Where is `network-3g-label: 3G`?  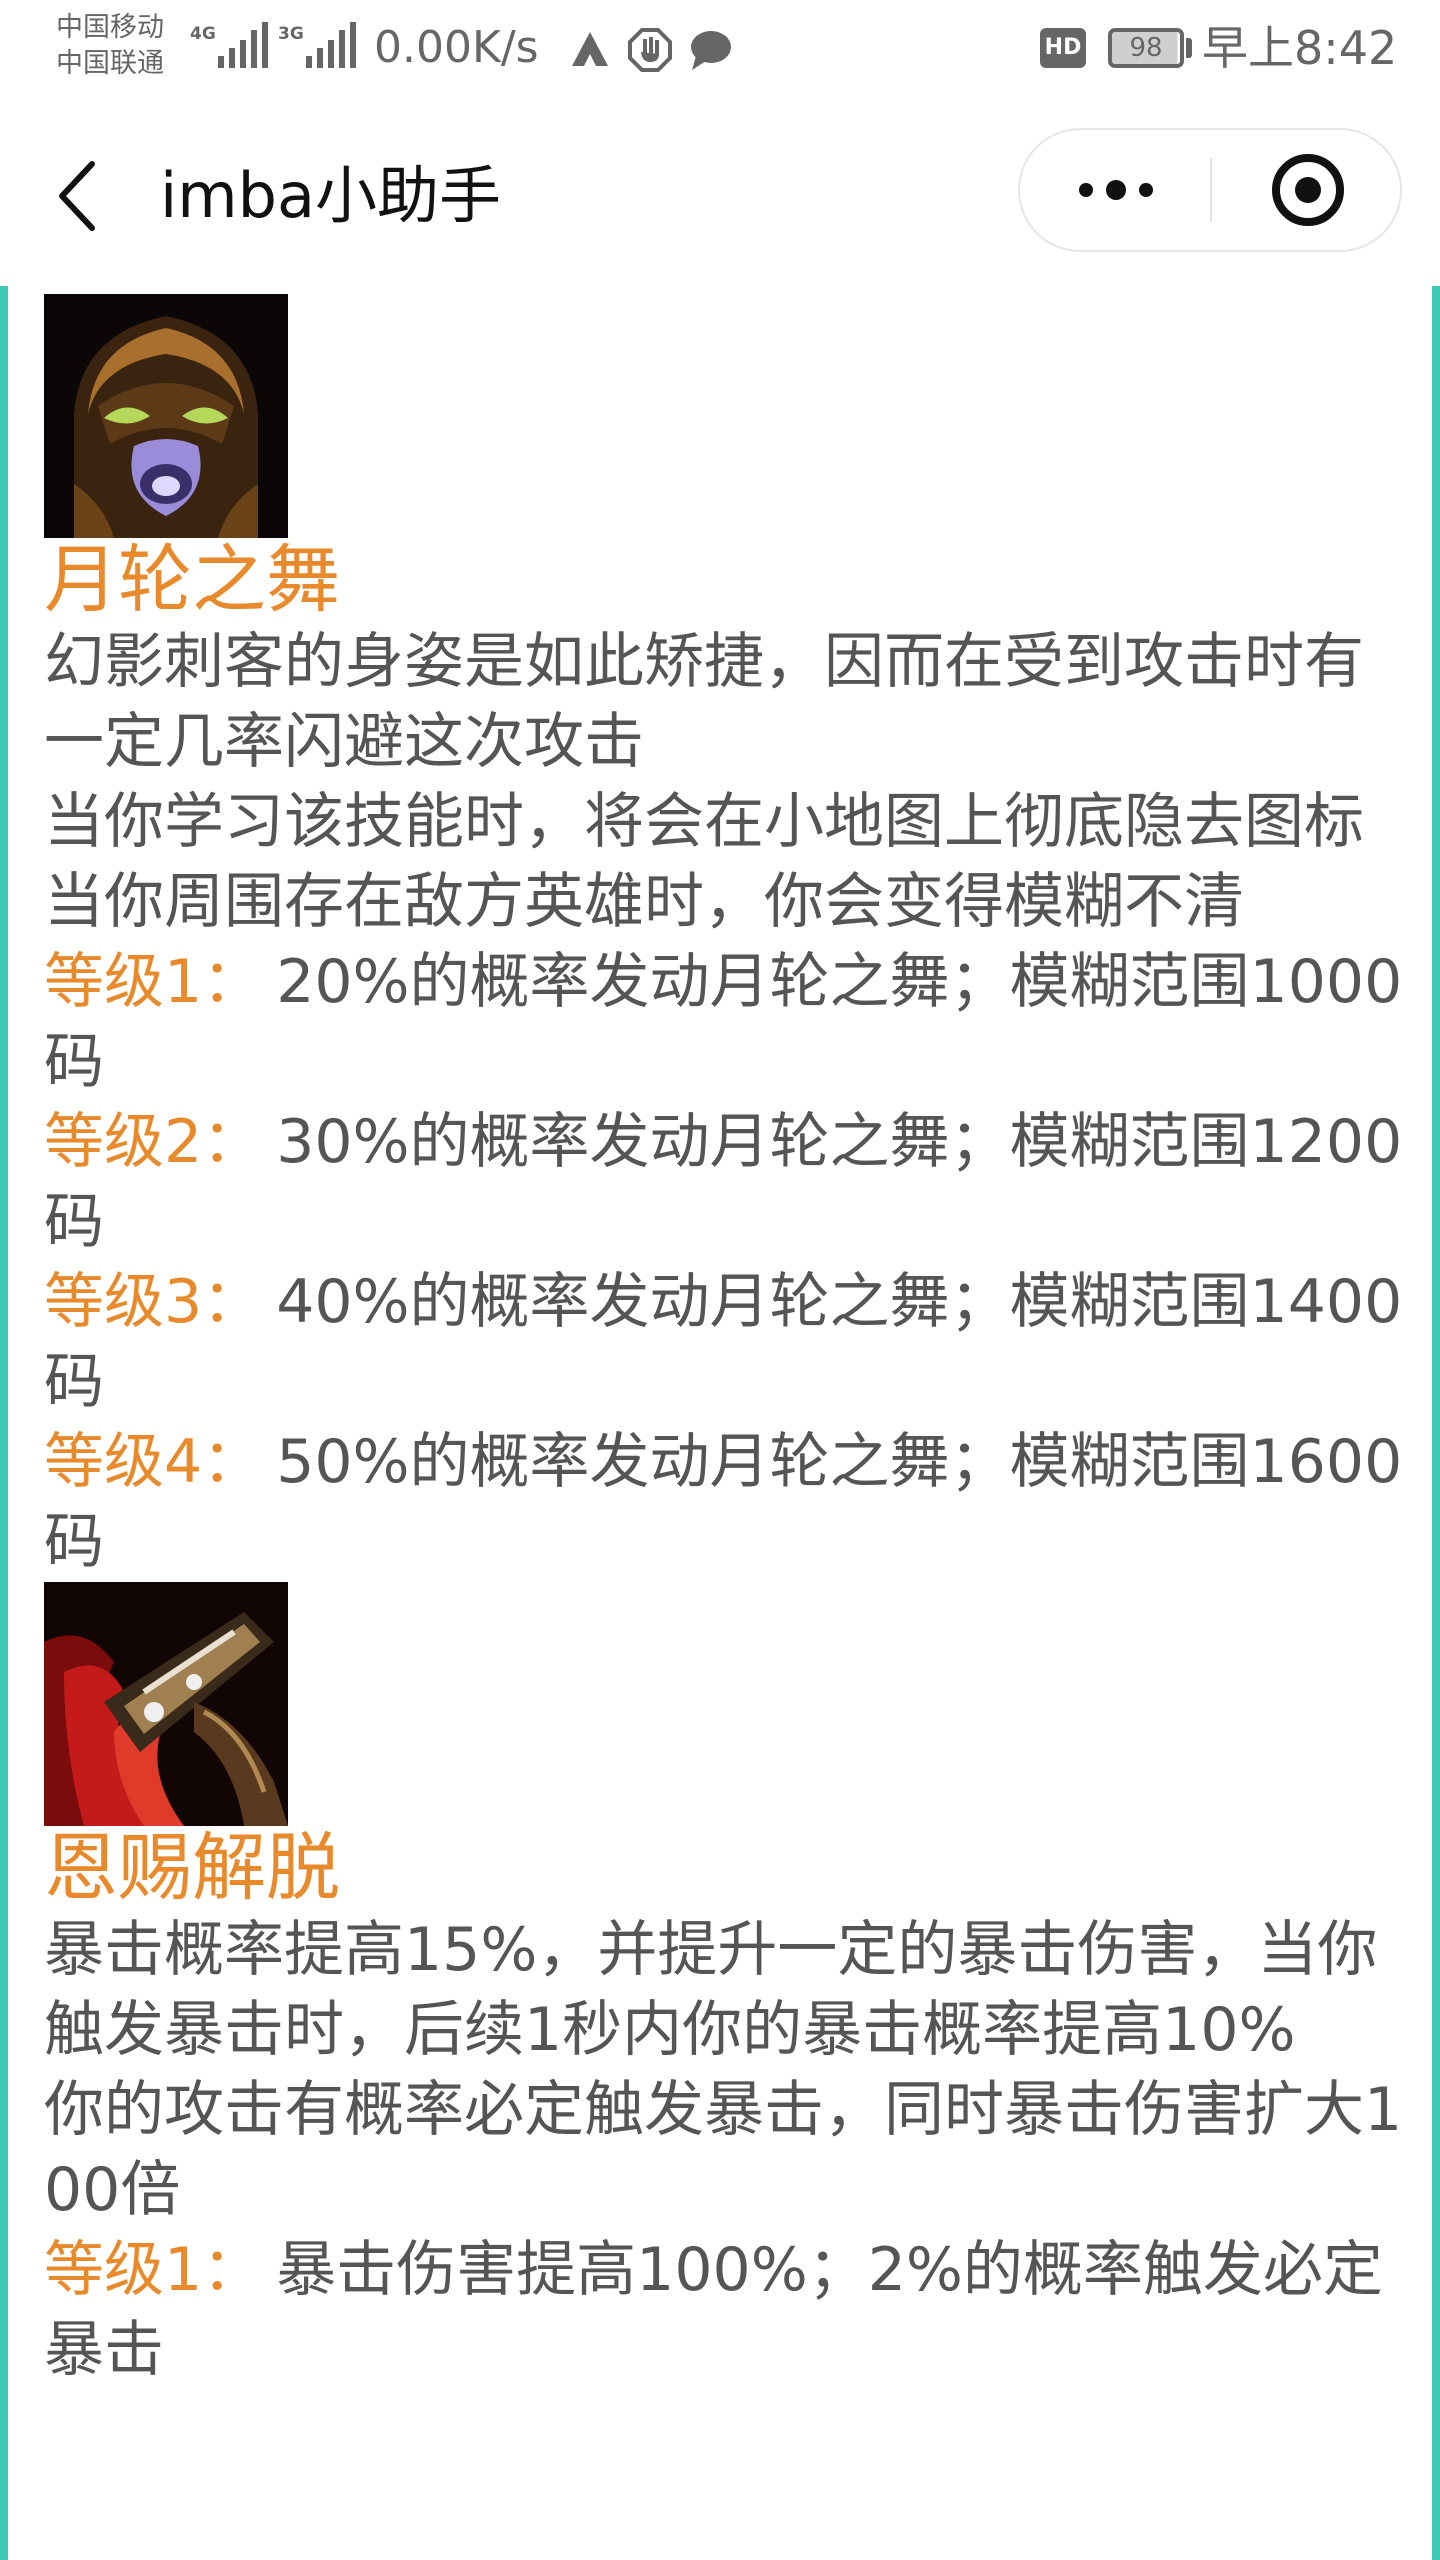
network-3g-label: 3G is located at coordinates (291, 34).